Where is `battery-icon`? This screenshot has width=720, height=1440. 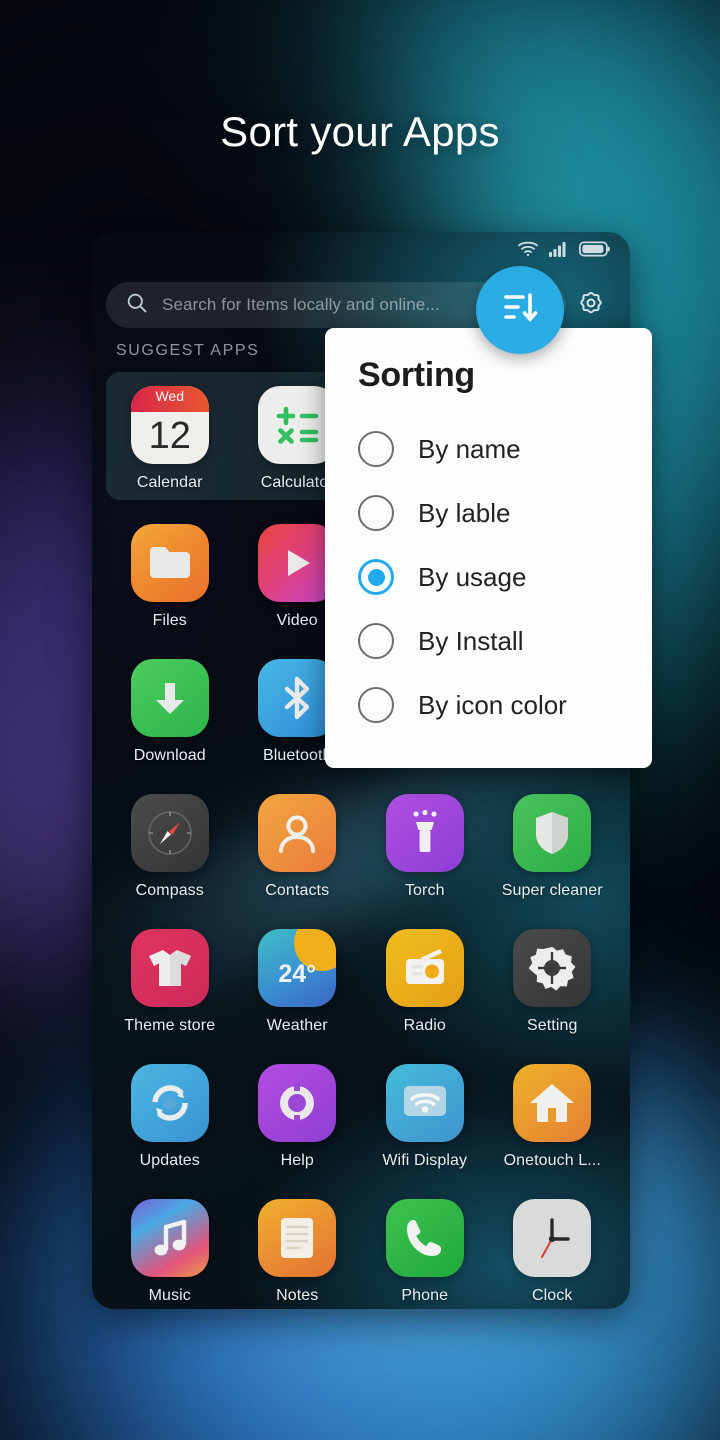
battery-icon is located at coordinates (594, 249).